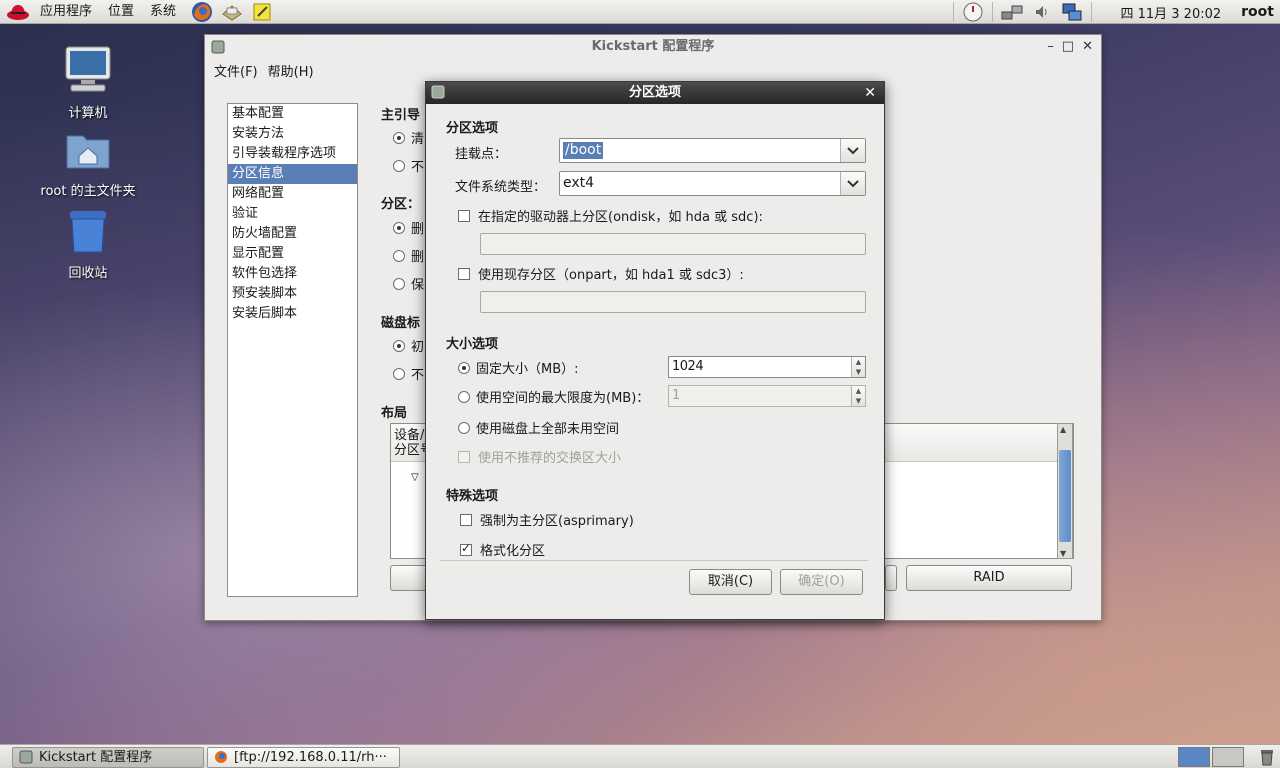 The image size is (1280, 768). What do you see at coordinates (415, 477) in the screenshot?
I see `expander-triangle-icon: ▽` at bounding box center [415, 477].